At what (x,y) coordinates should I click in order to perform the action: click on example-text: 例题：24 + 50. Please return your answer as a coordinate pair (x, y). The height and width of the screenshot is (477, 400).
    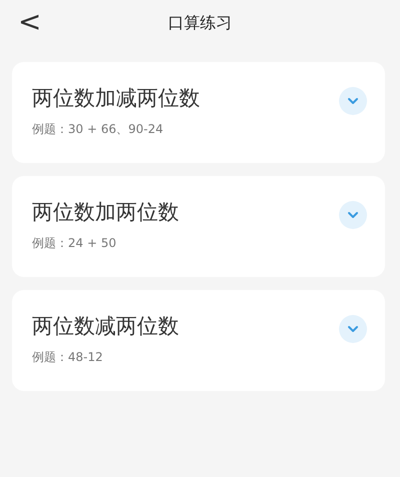
    Looking at the image, I should click on (75, 243).